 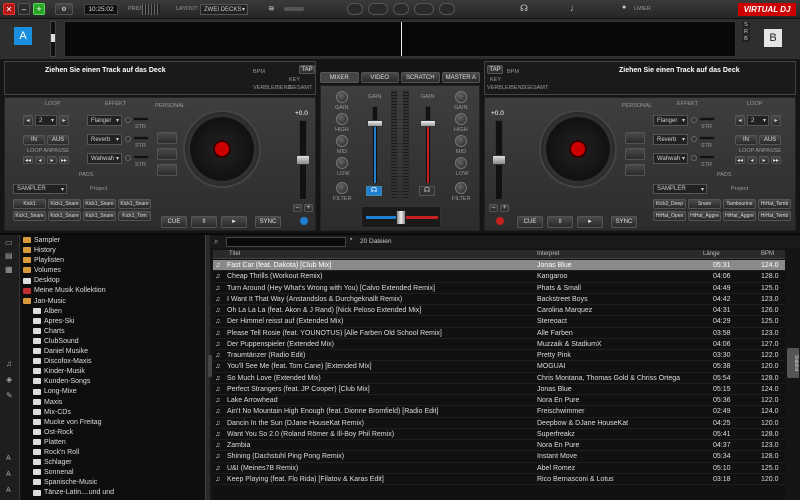 What do you see at coordinates (342, 188) in the screenshot?
I see `mixer-a-filter-knob` at bounding box center [342, 188].